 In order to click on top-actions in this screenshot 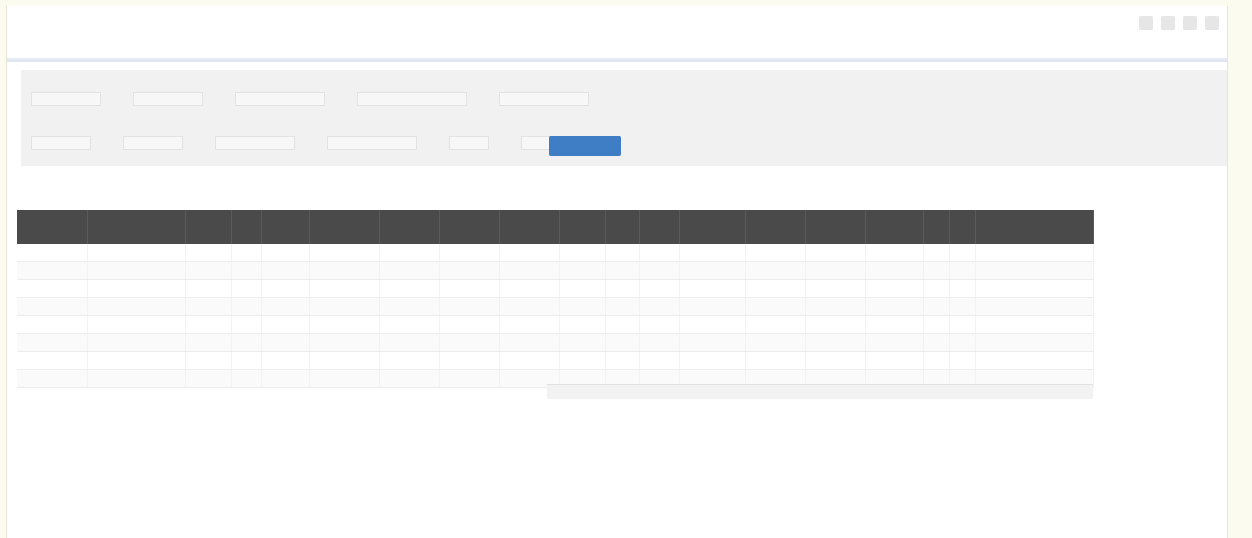, I will do `click(1179, 23)`.